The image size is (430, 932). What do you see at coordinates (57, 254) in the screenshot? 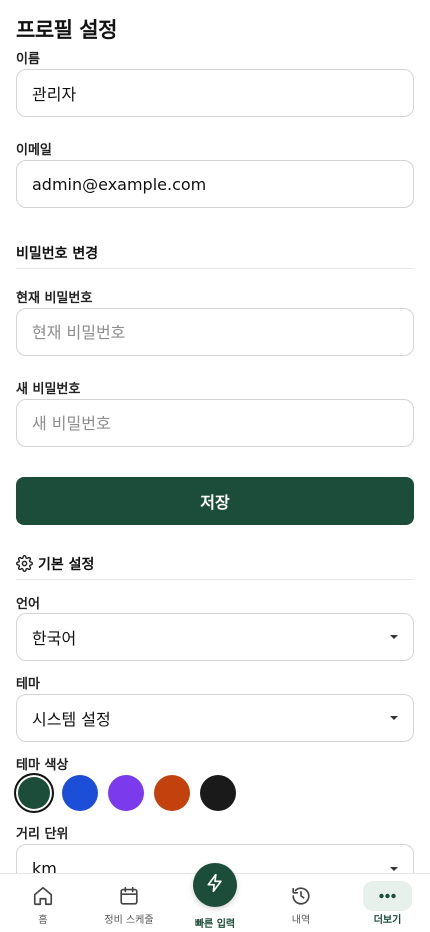
I see `password-section-title: 비밀번호 변경` at bounding box center [57, 254].